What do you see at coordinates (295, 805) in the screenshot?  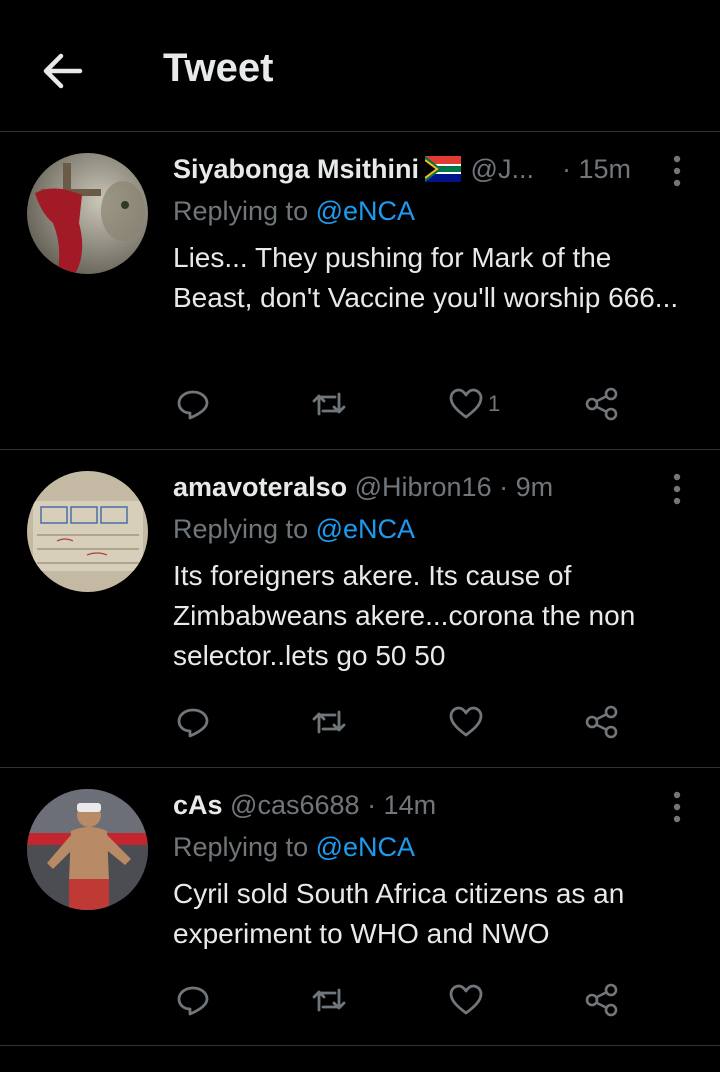 I see `user-handle: @cas6688` at bounding box center [295, 805].